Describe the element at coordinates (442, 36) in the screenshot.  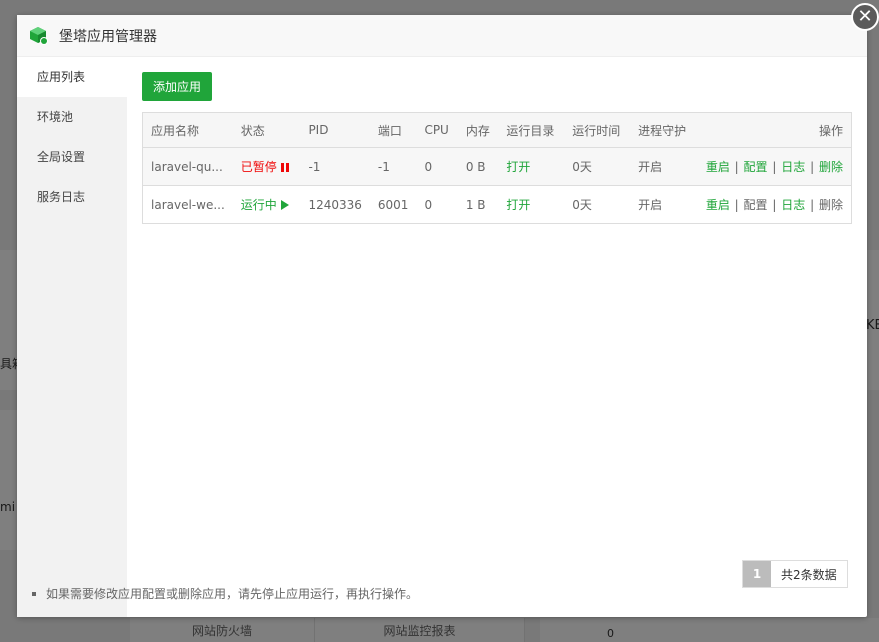
I see `dialog-header: 堡塔应用管理器` at that location.